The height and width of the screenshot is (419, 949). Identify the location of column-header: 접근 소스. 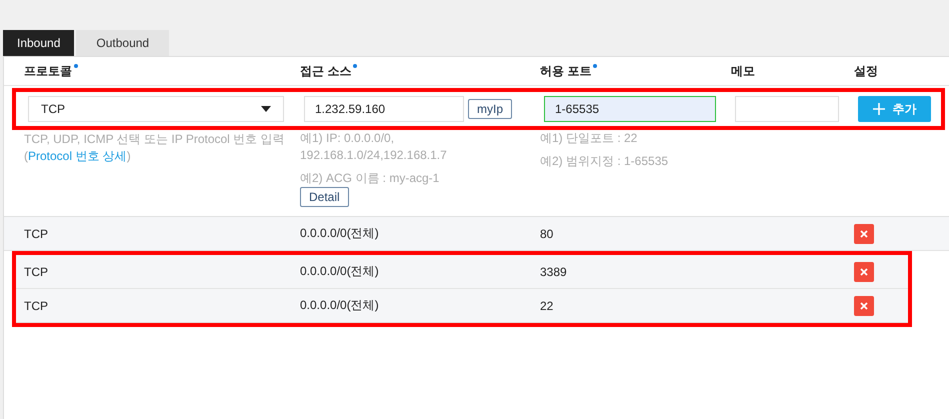
(326, 71).